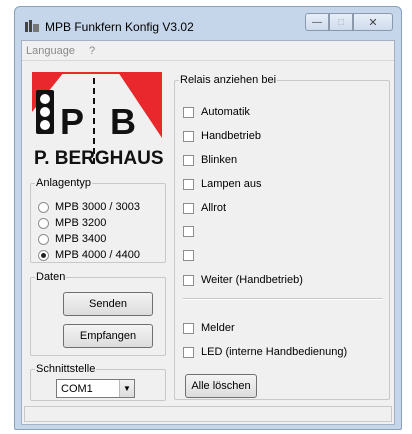 This screenshot has width=412, height=434. What do you see at coordinates (123, 121) in the screenshot?
I see `logo-letter-b: B` at bounding box center [123, 121].